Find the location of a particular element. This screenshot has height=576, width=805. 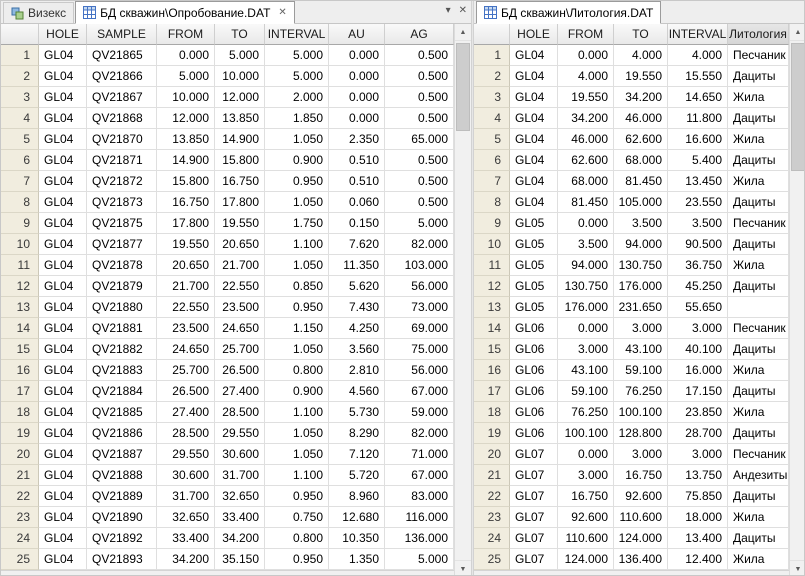

cell: 81.450 is located at coordinates (641, 181).